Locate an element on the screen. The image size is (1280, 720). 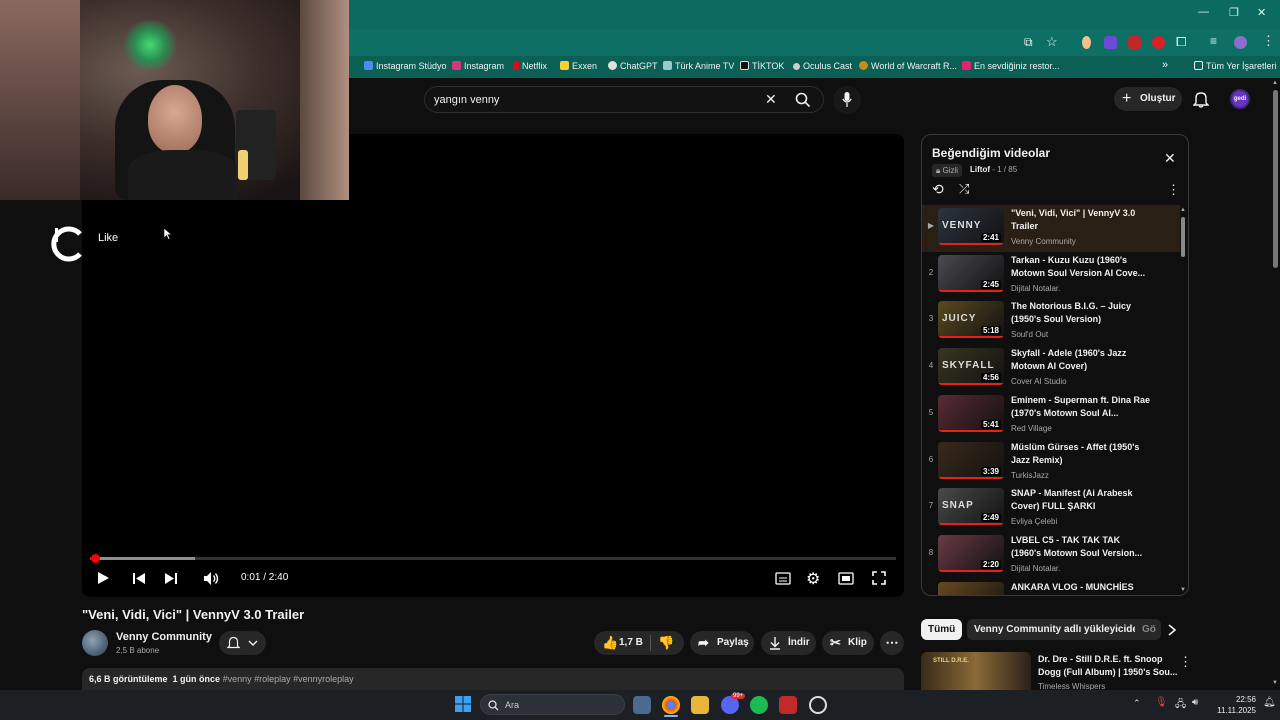
shuffle-icon: ⤮ is located at coordinates (964, 189).